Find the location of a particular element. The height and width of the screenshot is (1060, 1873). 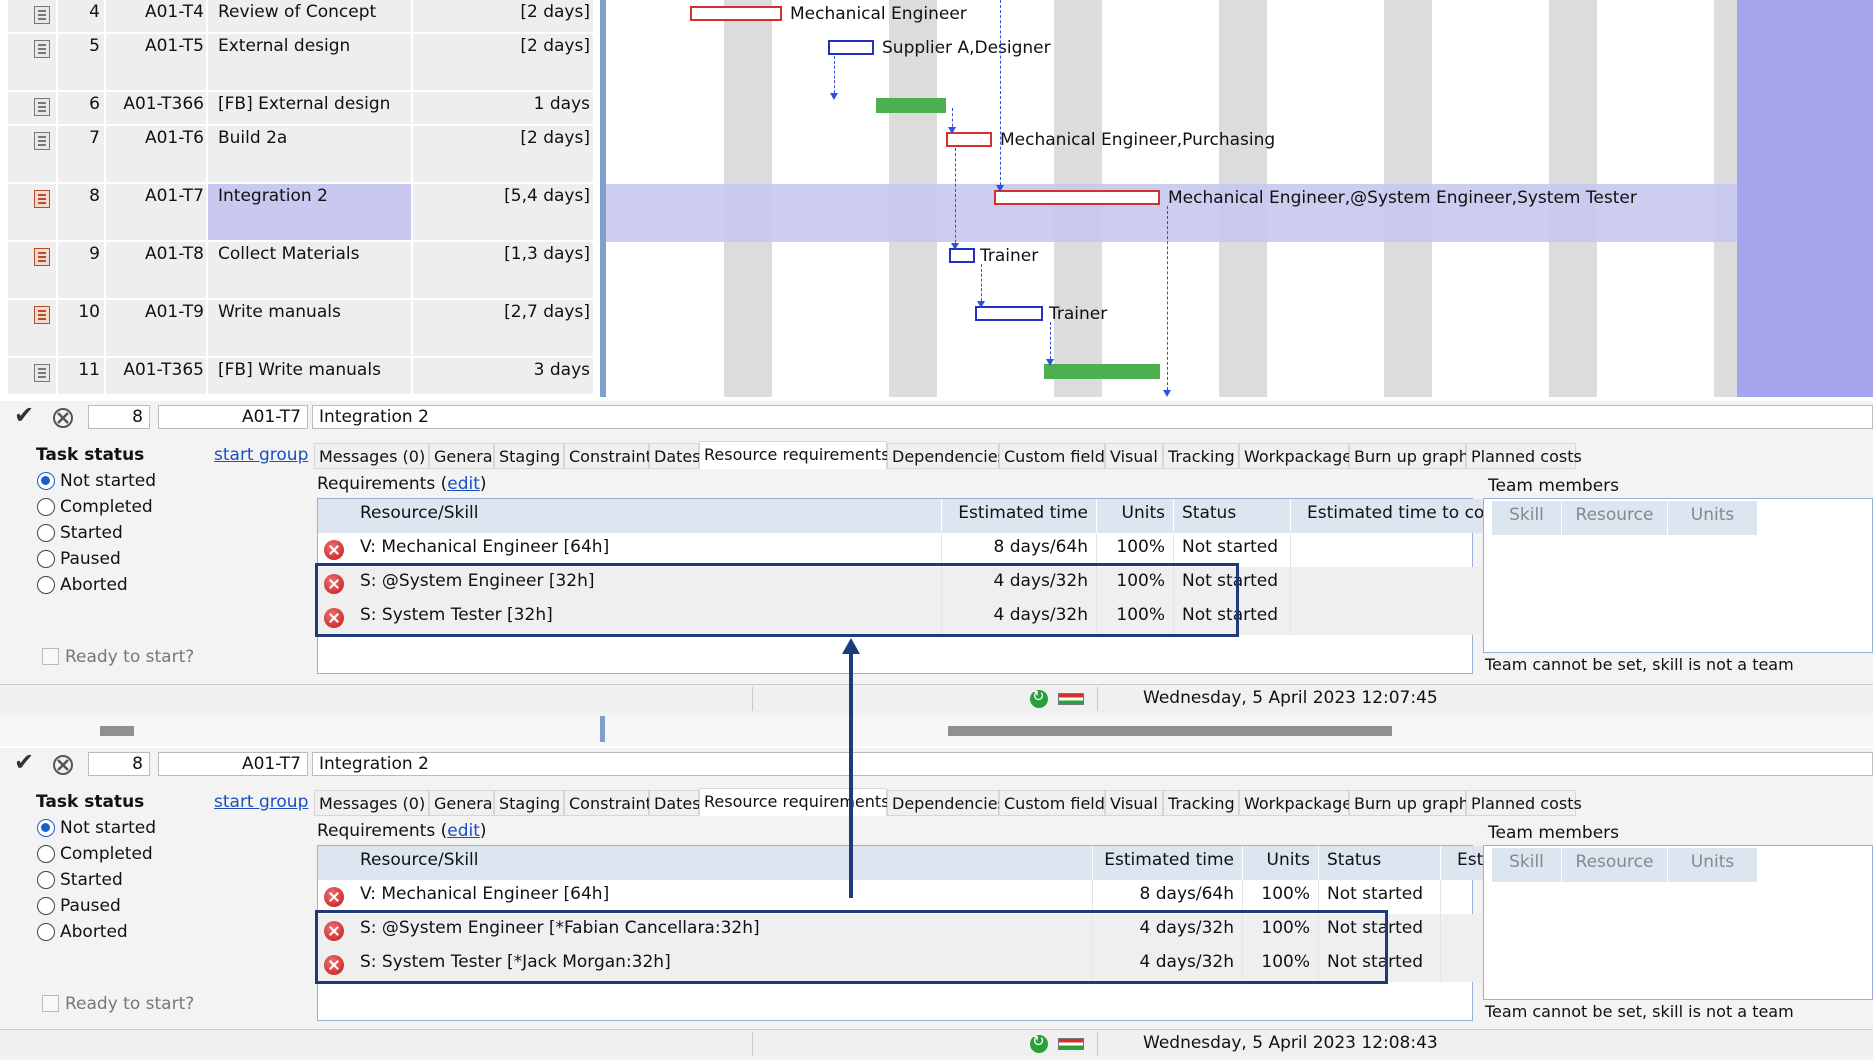

splitter-handle is located at coordinates (602, 729).